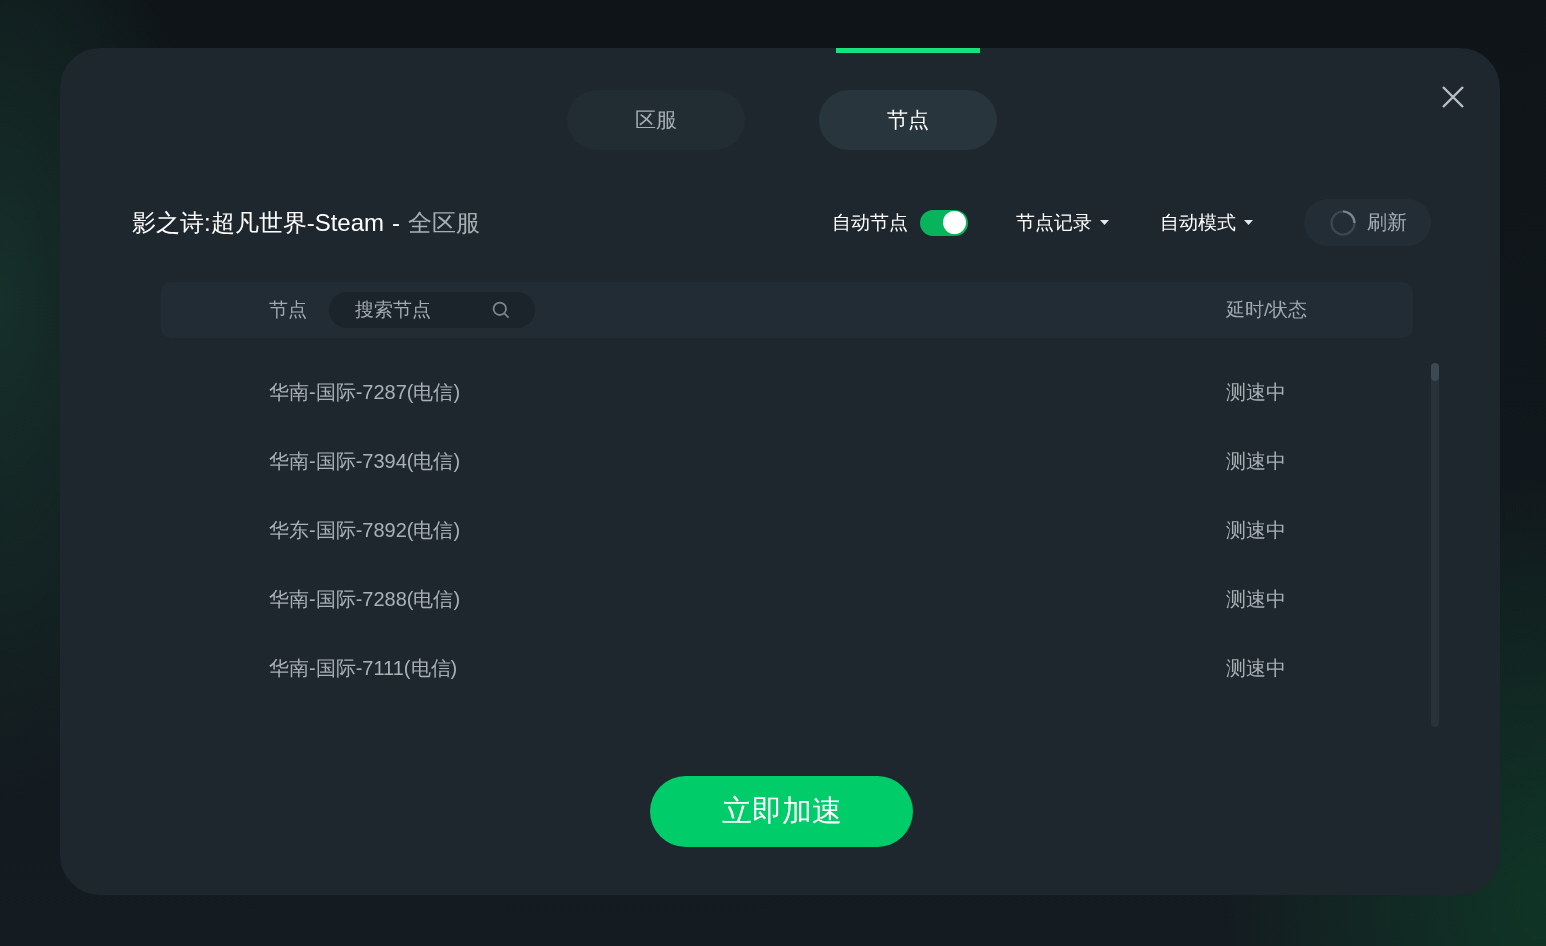 This screenshot has height=946, width=1546. I want to click on search-field: 搜索节点, so click(432, 310).